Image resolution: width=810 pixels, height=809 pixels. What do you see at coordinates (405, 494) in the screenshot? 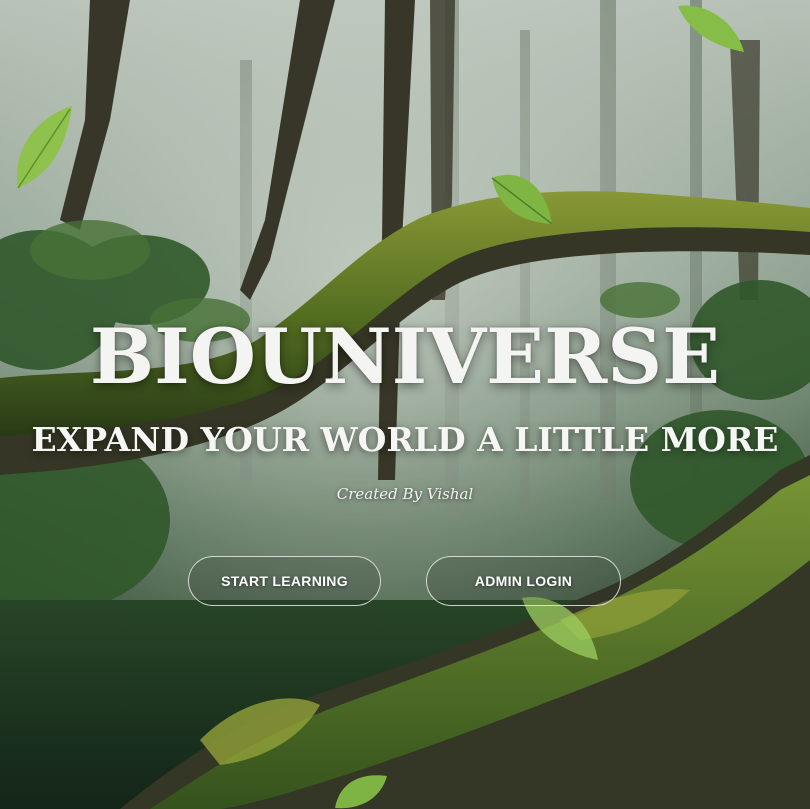
I see `author-credit: Created By Vishal` at bounding box center [405, 494].